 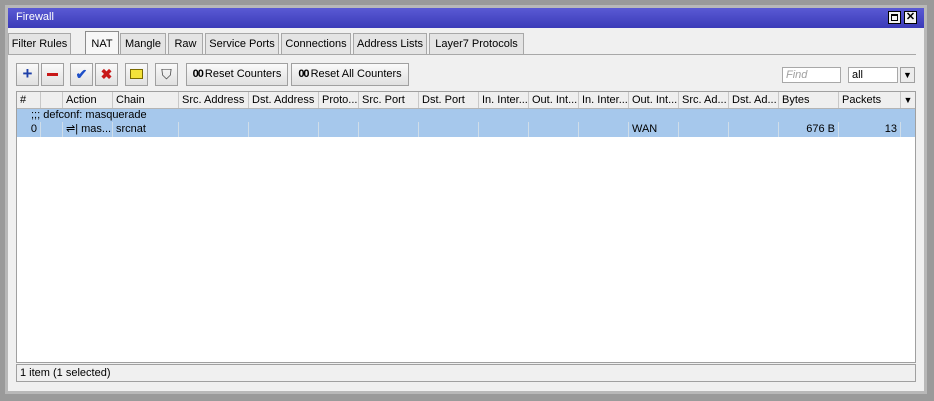 I want to click on disable-button: ✖, so click(x=106, y=74).